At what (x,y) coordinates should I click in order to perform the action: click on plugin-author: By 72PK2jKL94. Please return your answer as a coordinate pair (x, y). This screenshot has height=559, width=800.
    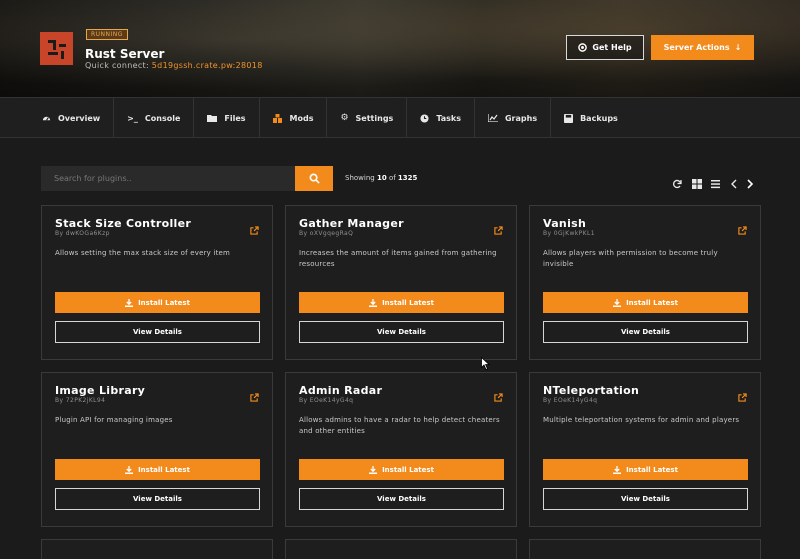
    Looking at the image, I should click on (80, 400).